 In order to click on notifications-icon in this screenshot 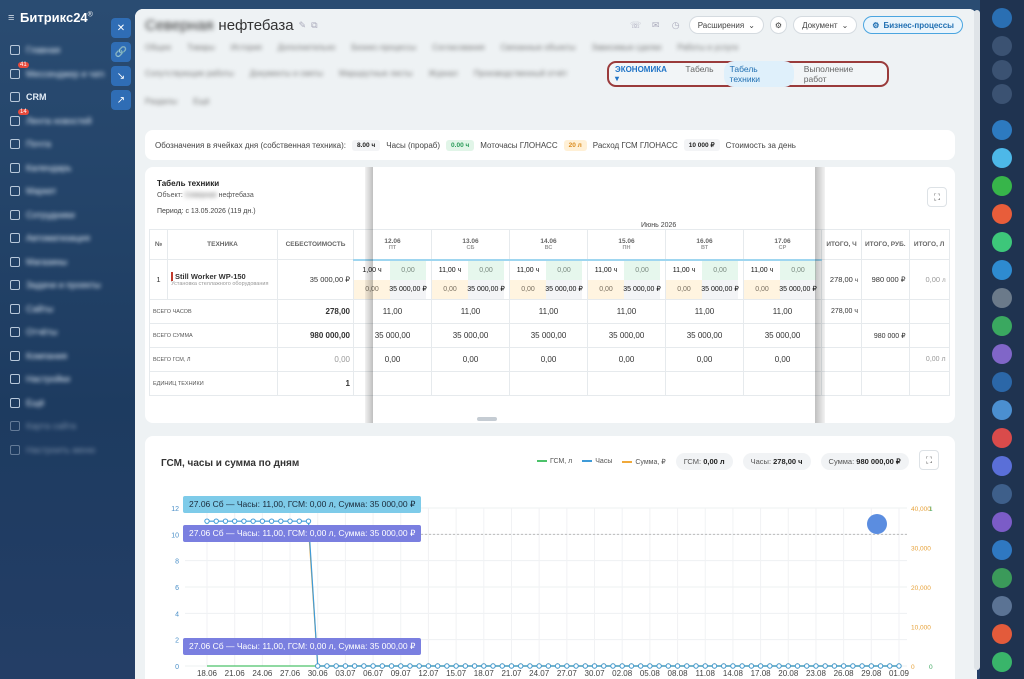, I will do `click(1002, 46)`.